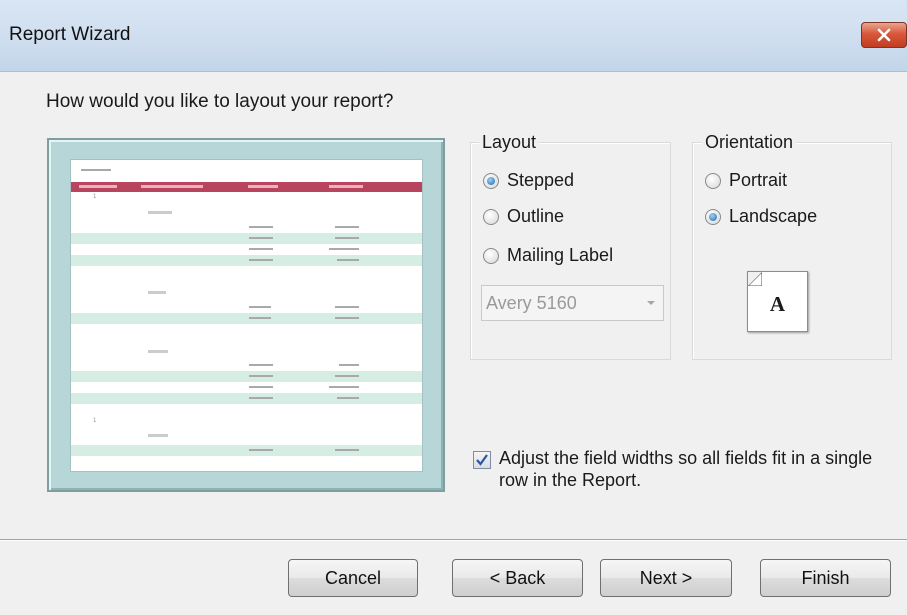  I want to click on close-icon, so click(884, 35).